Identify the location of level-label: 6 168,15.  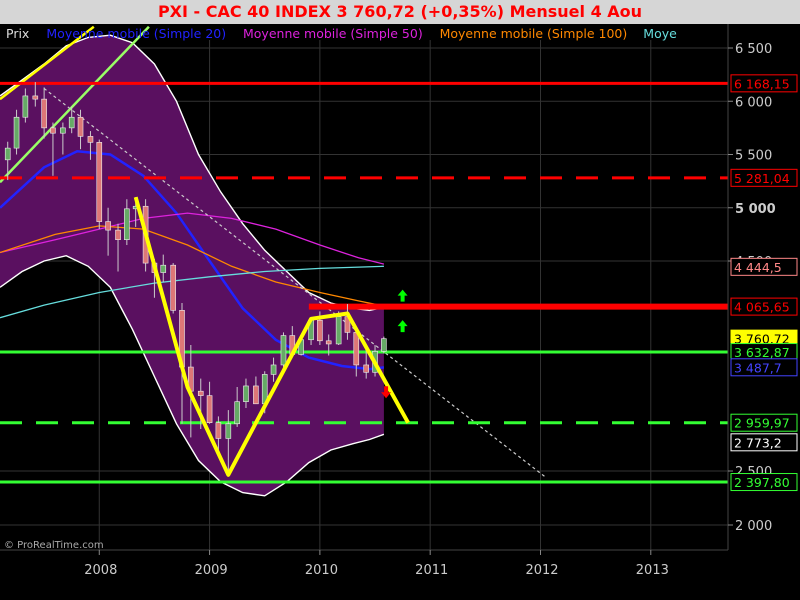
(762, 83).